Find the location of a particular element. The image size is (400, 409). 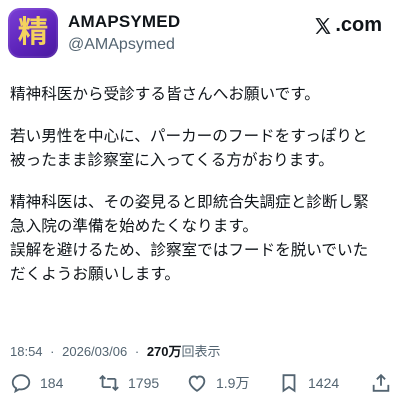

post-line: 精神科医は、その姿見ると即統合失調症と診断し緊 is located at coordinates (189, 202).